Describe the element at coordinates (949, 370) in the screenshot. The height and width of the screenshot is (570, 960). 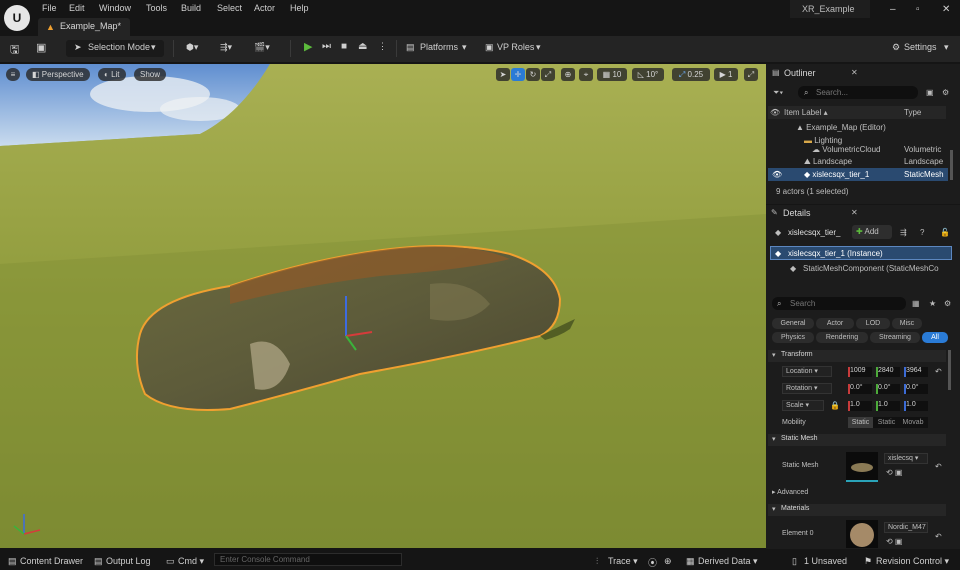
I see `details-scrollbar` at that location.